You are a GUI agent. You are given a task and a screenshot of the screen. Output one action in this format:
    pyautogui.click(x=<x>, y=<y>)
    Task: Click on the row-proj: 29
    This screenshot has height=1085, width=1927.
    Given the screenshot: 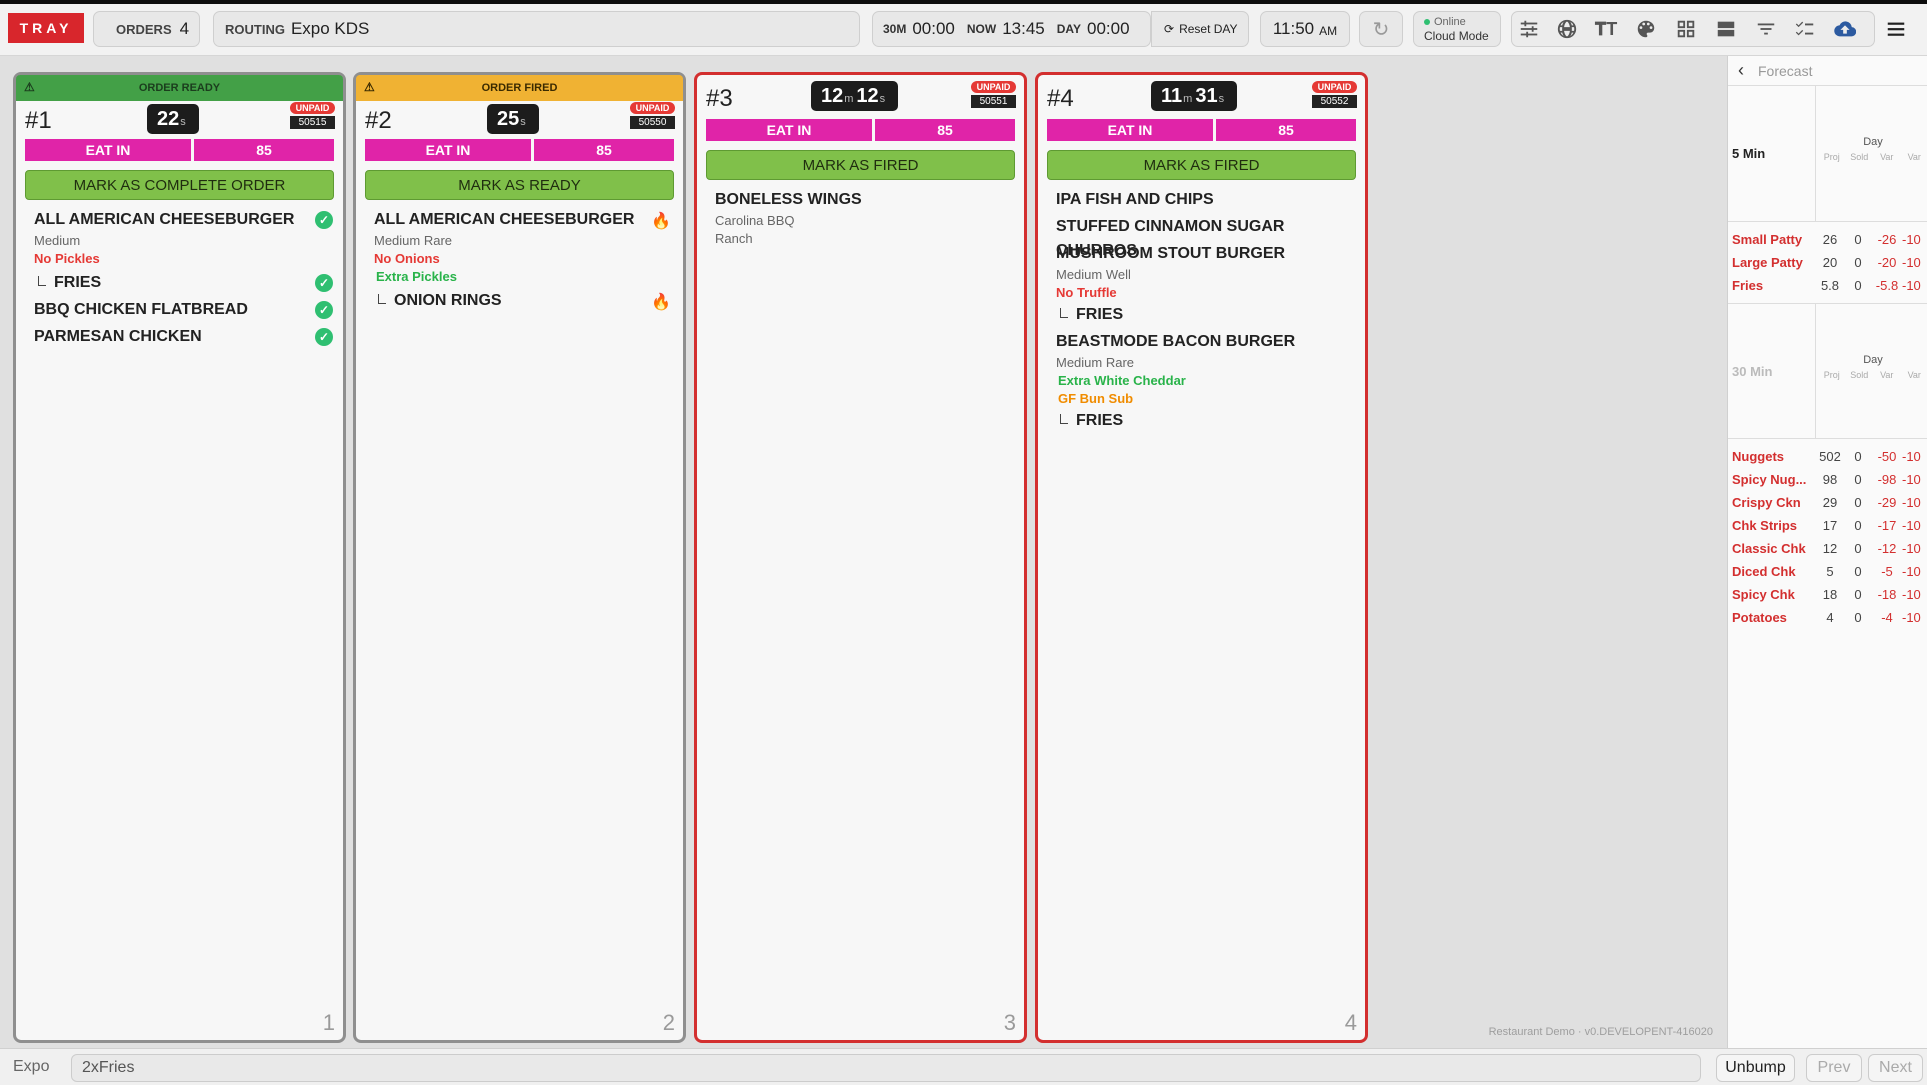 What is the action you would take?
    pyautogui.click(x=1830, y=502)
    